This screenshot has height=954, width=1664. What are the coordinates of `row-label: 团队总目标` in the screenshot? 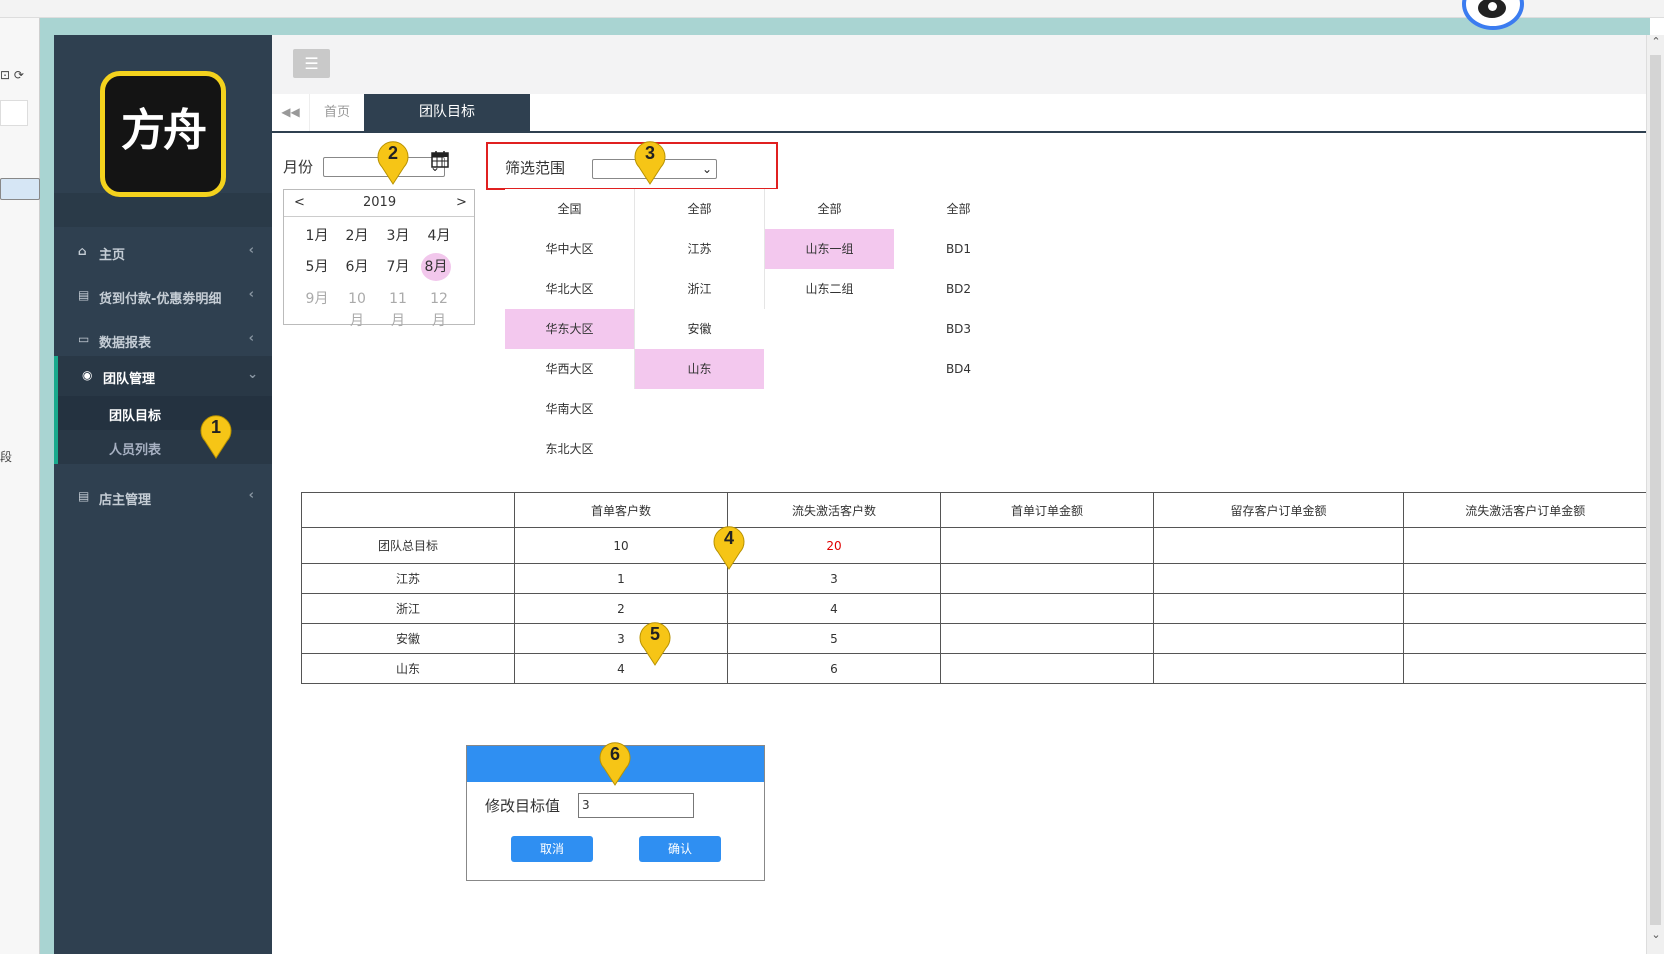 It's located at (408, 545).